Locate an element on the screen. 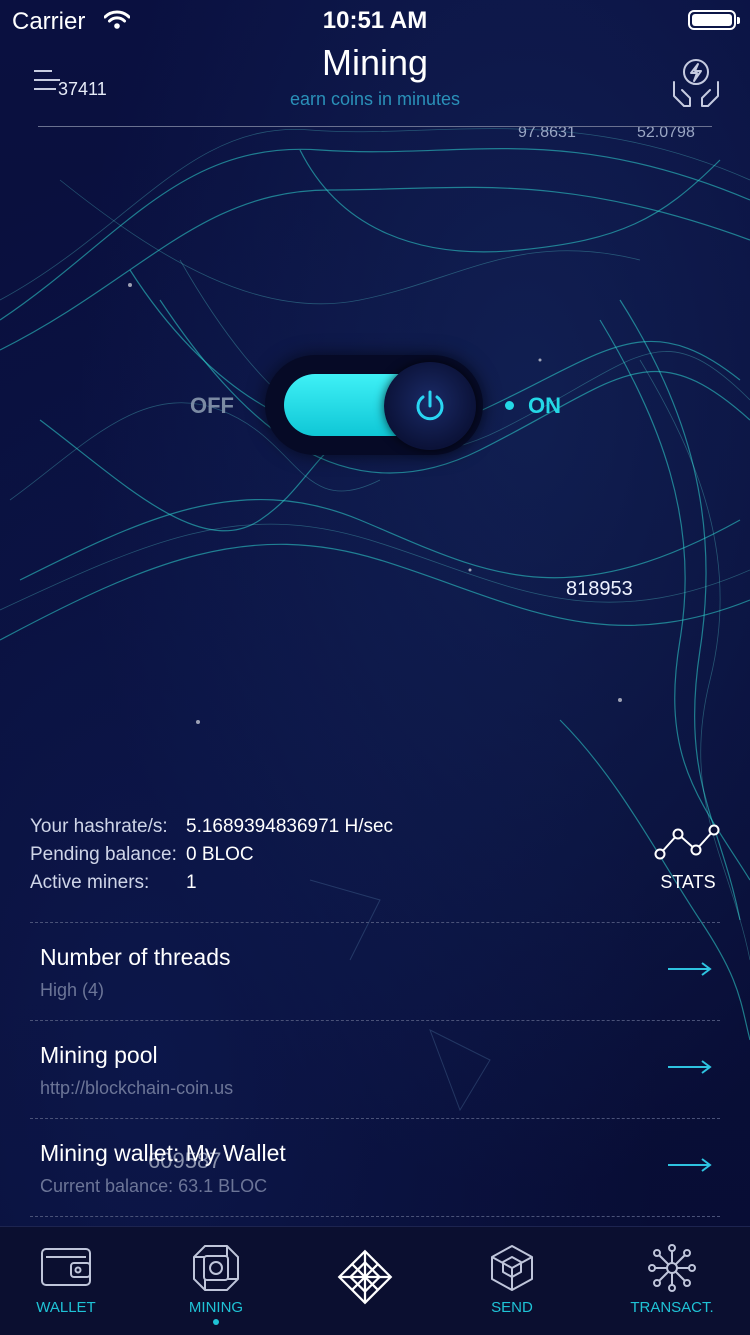 Image resolution: width=750 pixels, height=1335 pixels. tab-home-logo is located at coordinates (365, 1281).